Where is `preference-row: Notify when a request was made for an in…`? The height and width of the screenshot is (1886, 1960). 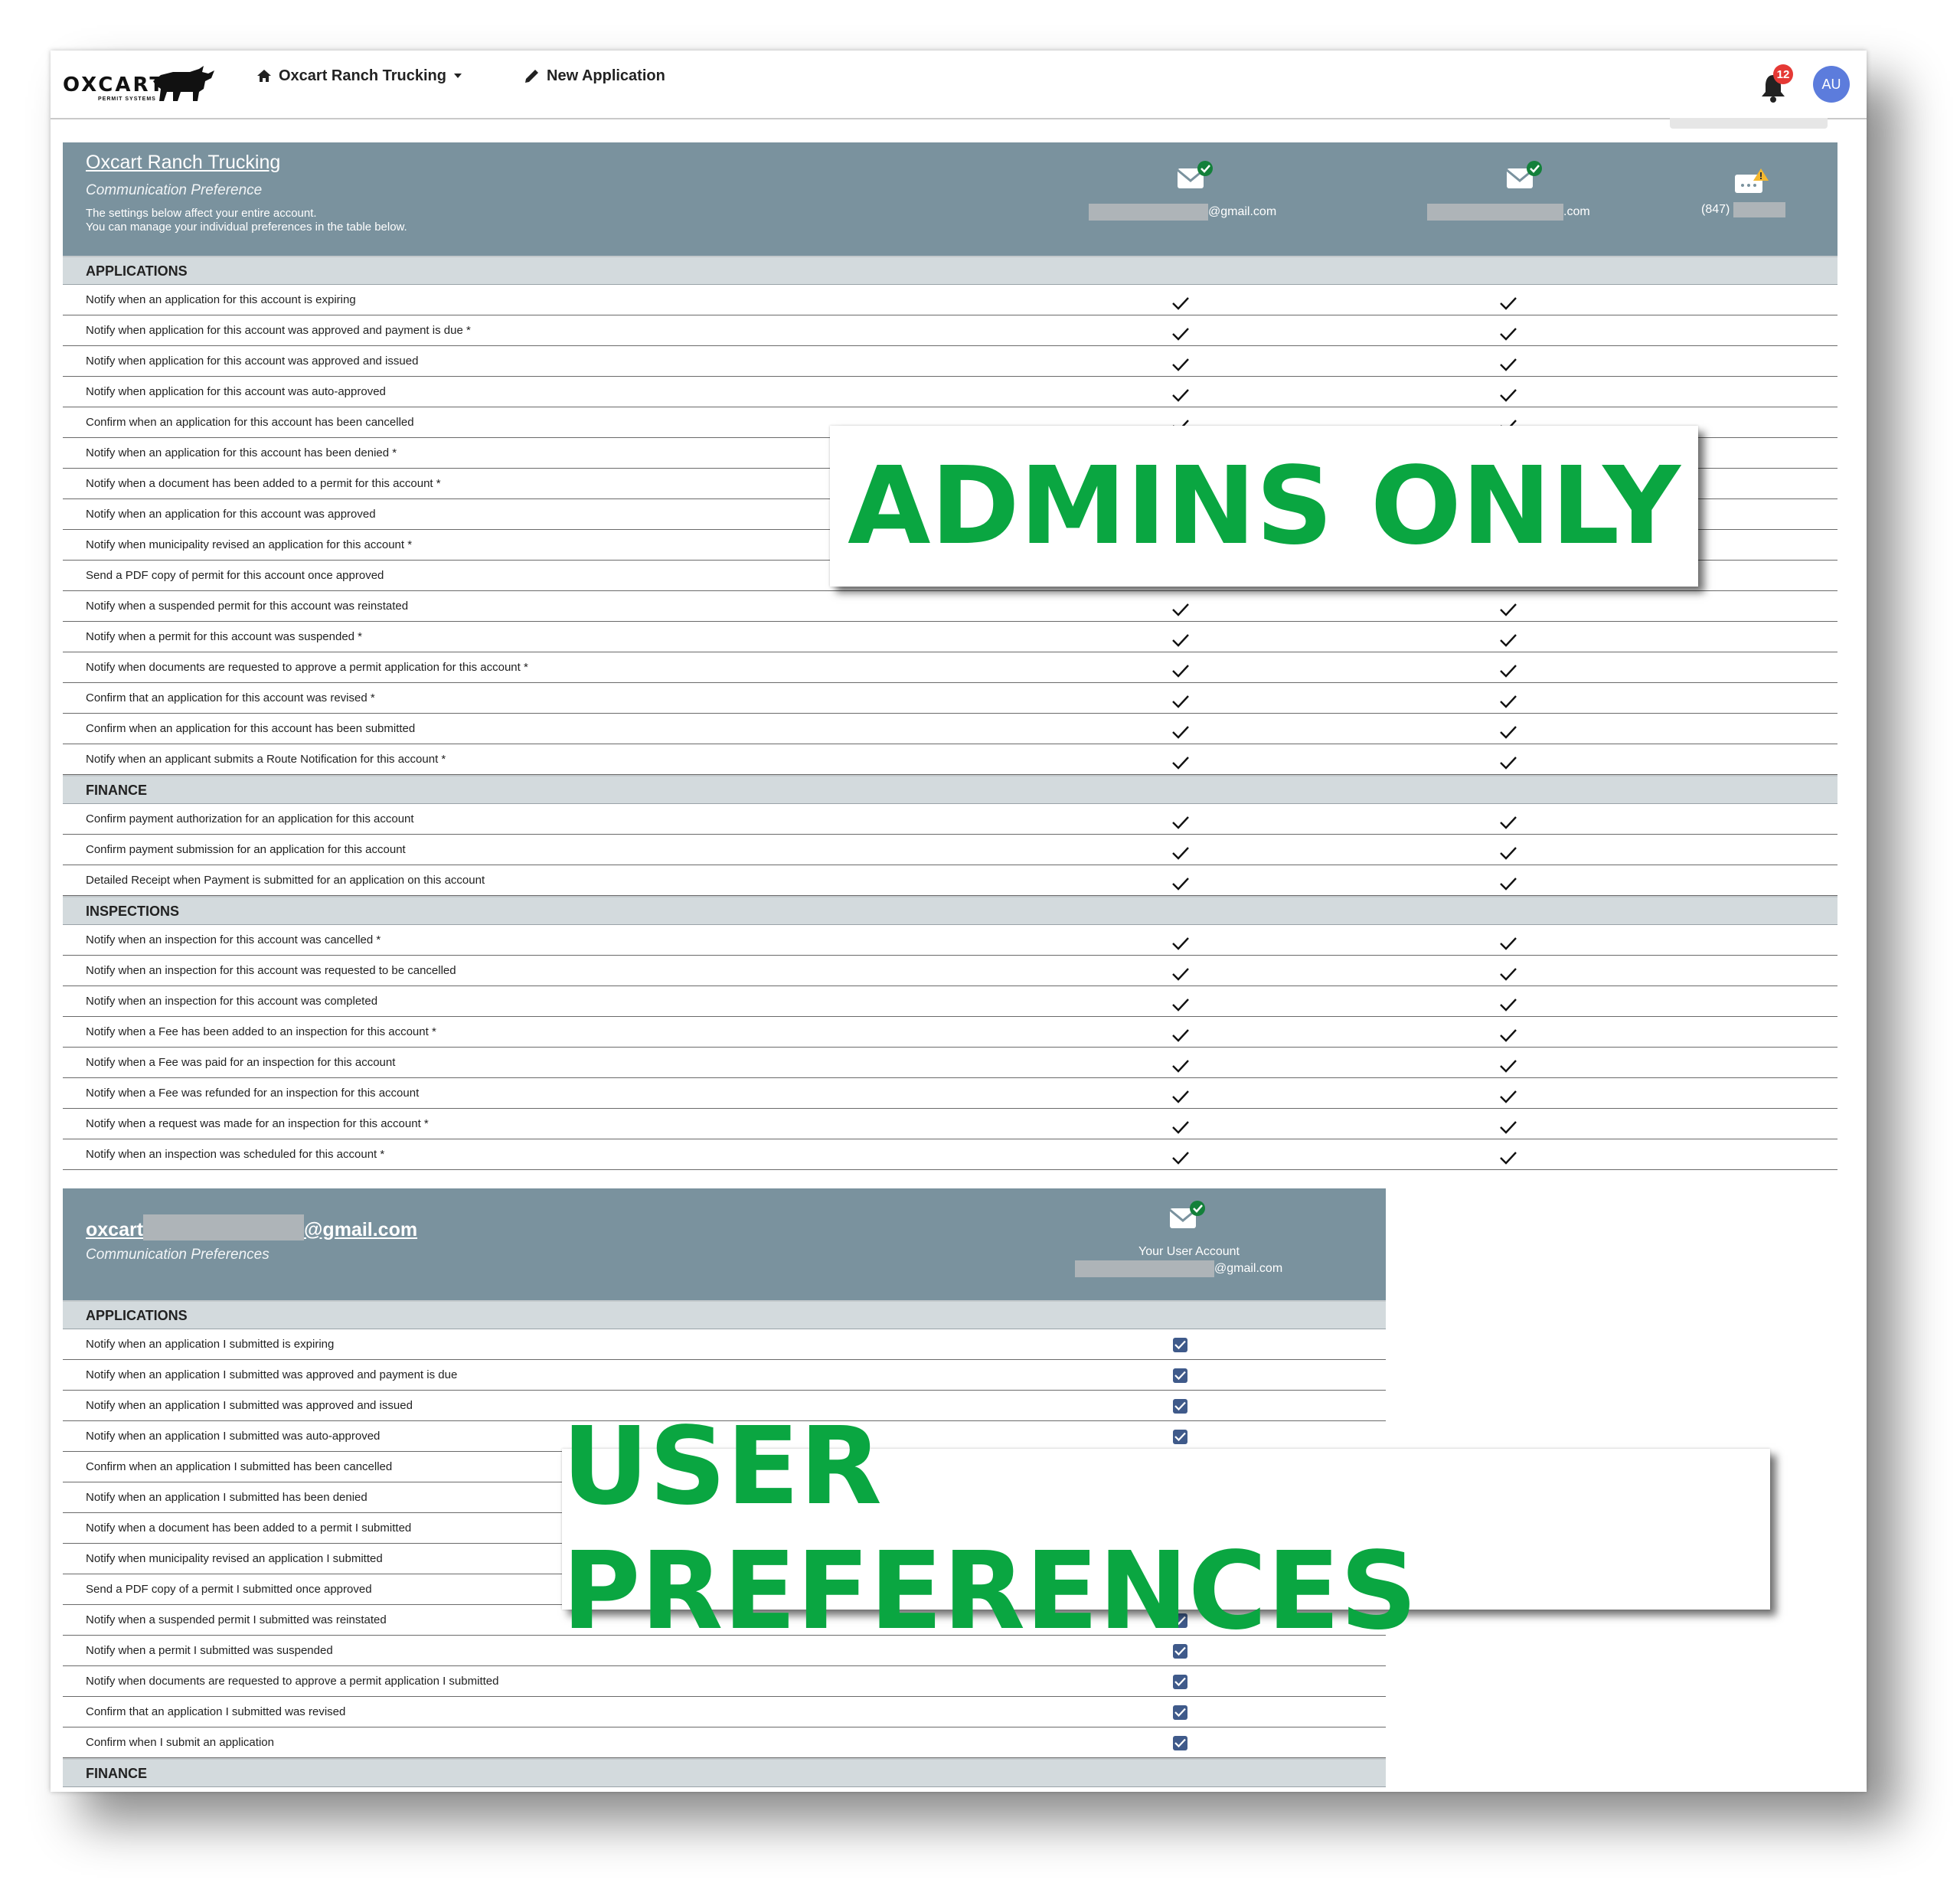 preference-row: Notify when a request was made for an in… is located at coordinates (950, 1124).